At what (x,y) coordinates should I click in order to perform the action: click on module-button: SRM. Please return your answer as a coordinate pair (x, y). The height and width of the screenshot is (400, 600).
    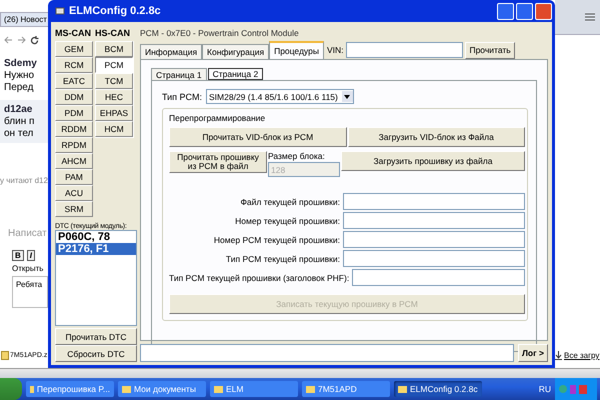
    Looking at the image, I should click on (74, 209).